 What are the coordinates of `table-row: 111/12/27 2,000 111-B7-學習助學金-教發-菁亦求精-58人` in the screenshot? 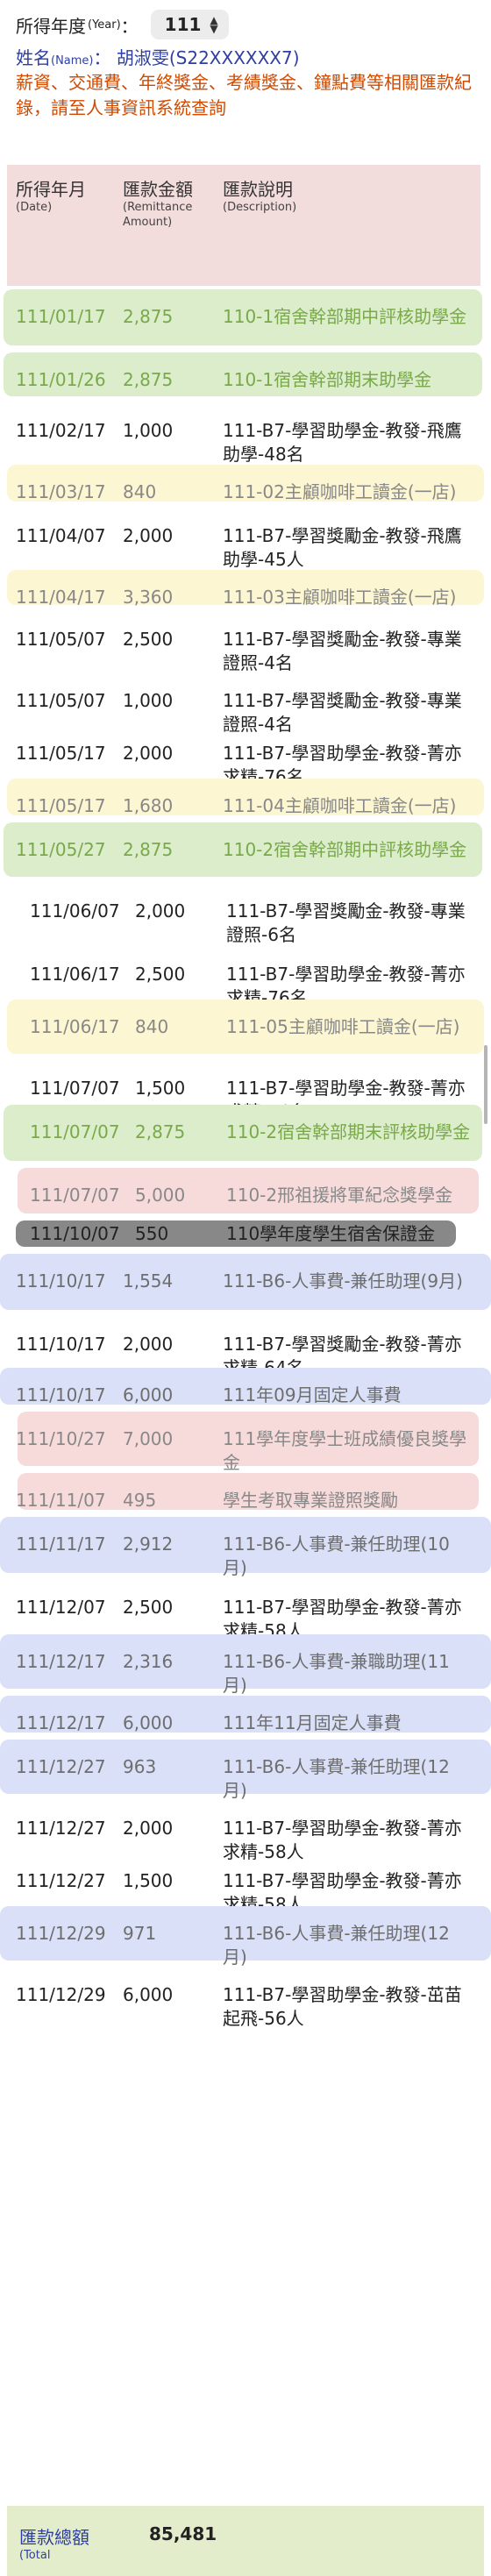 It's located at (245, 1829).